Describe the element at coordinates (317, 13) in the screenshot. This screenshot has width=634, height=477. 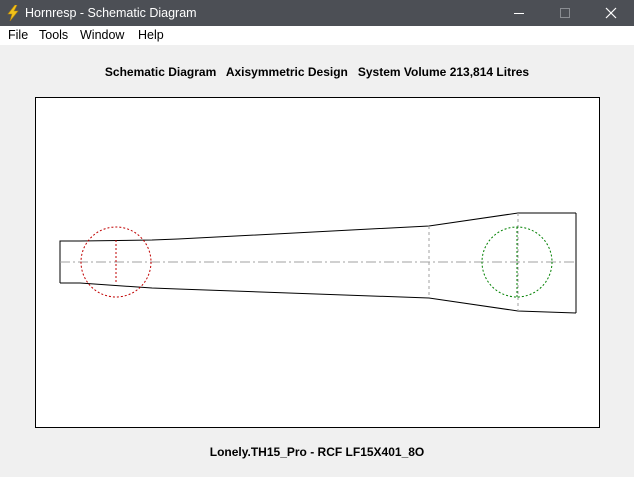
I see `title-bar: Hornresp - Schematic Diagram` at that location.